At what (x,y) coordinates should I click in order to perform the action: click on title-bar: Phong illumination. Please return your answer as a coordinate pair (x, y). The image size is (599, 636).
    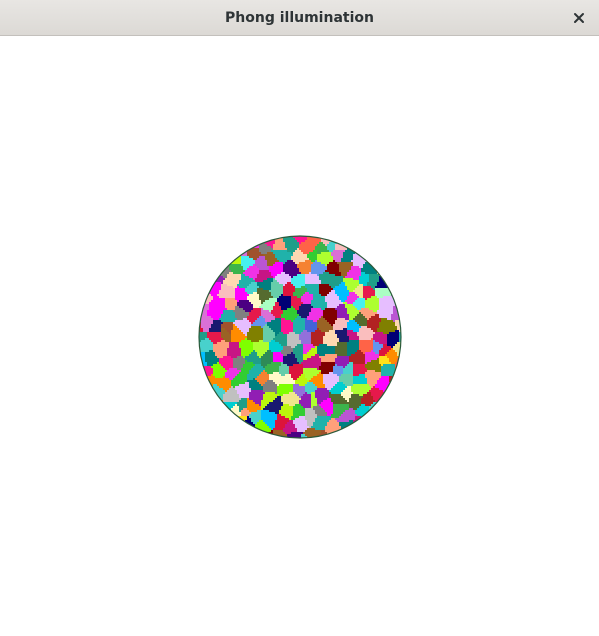
    Looking at the image, I should click on (299, 18).